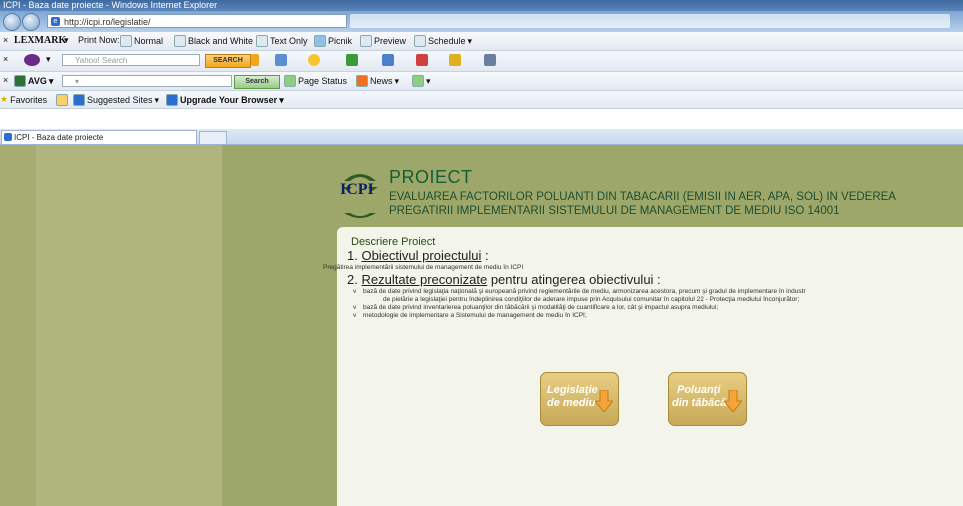 This screenshot has height=506, width=963. I want to click on suggested-sites-button: Suggested Sites ▾, so click(116, 100).